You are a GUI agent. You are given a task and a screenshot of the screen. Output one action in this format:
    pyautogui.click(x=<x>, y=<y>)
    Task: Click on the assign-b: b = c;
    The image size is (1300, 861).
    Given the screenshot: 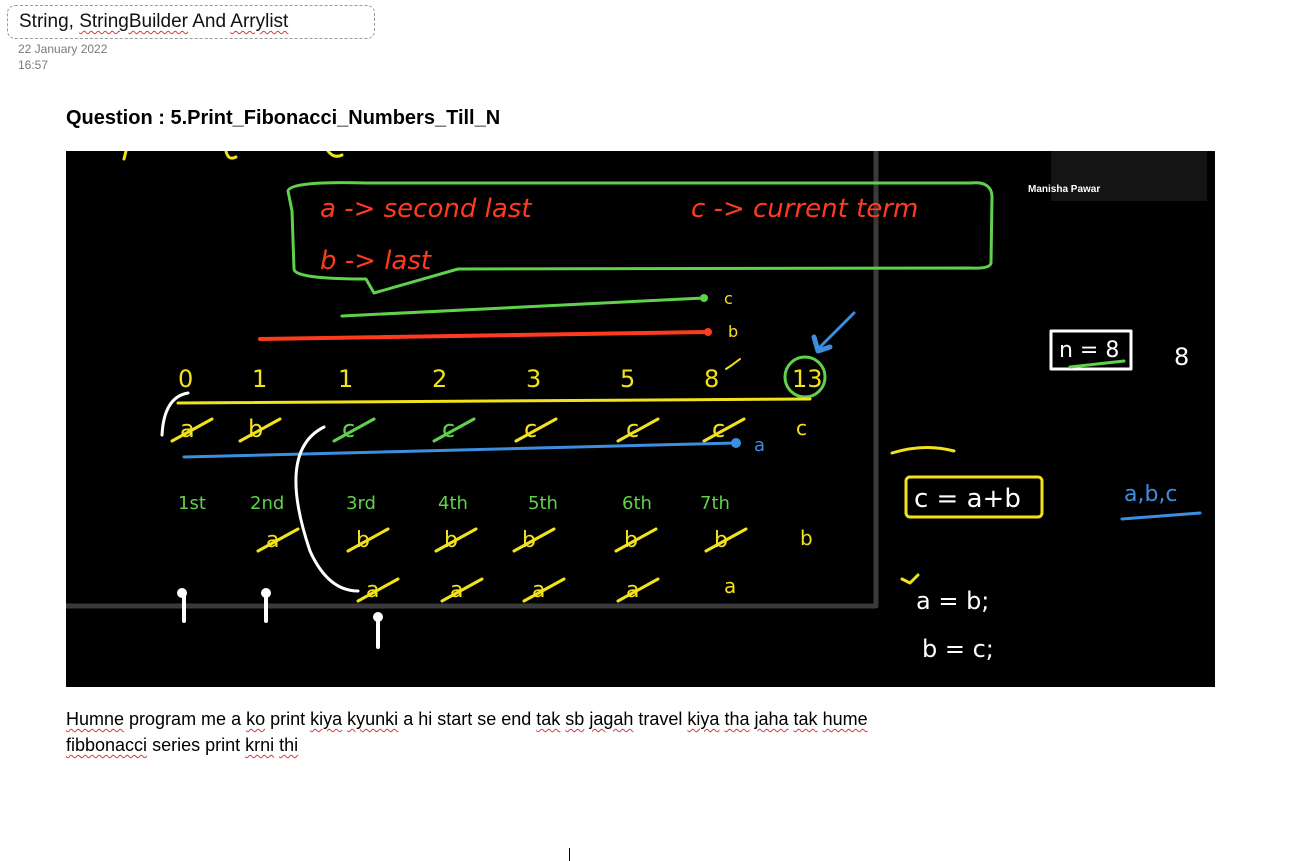 What is the action you would take?
    pyautogui.click(x=958, y=649)
    